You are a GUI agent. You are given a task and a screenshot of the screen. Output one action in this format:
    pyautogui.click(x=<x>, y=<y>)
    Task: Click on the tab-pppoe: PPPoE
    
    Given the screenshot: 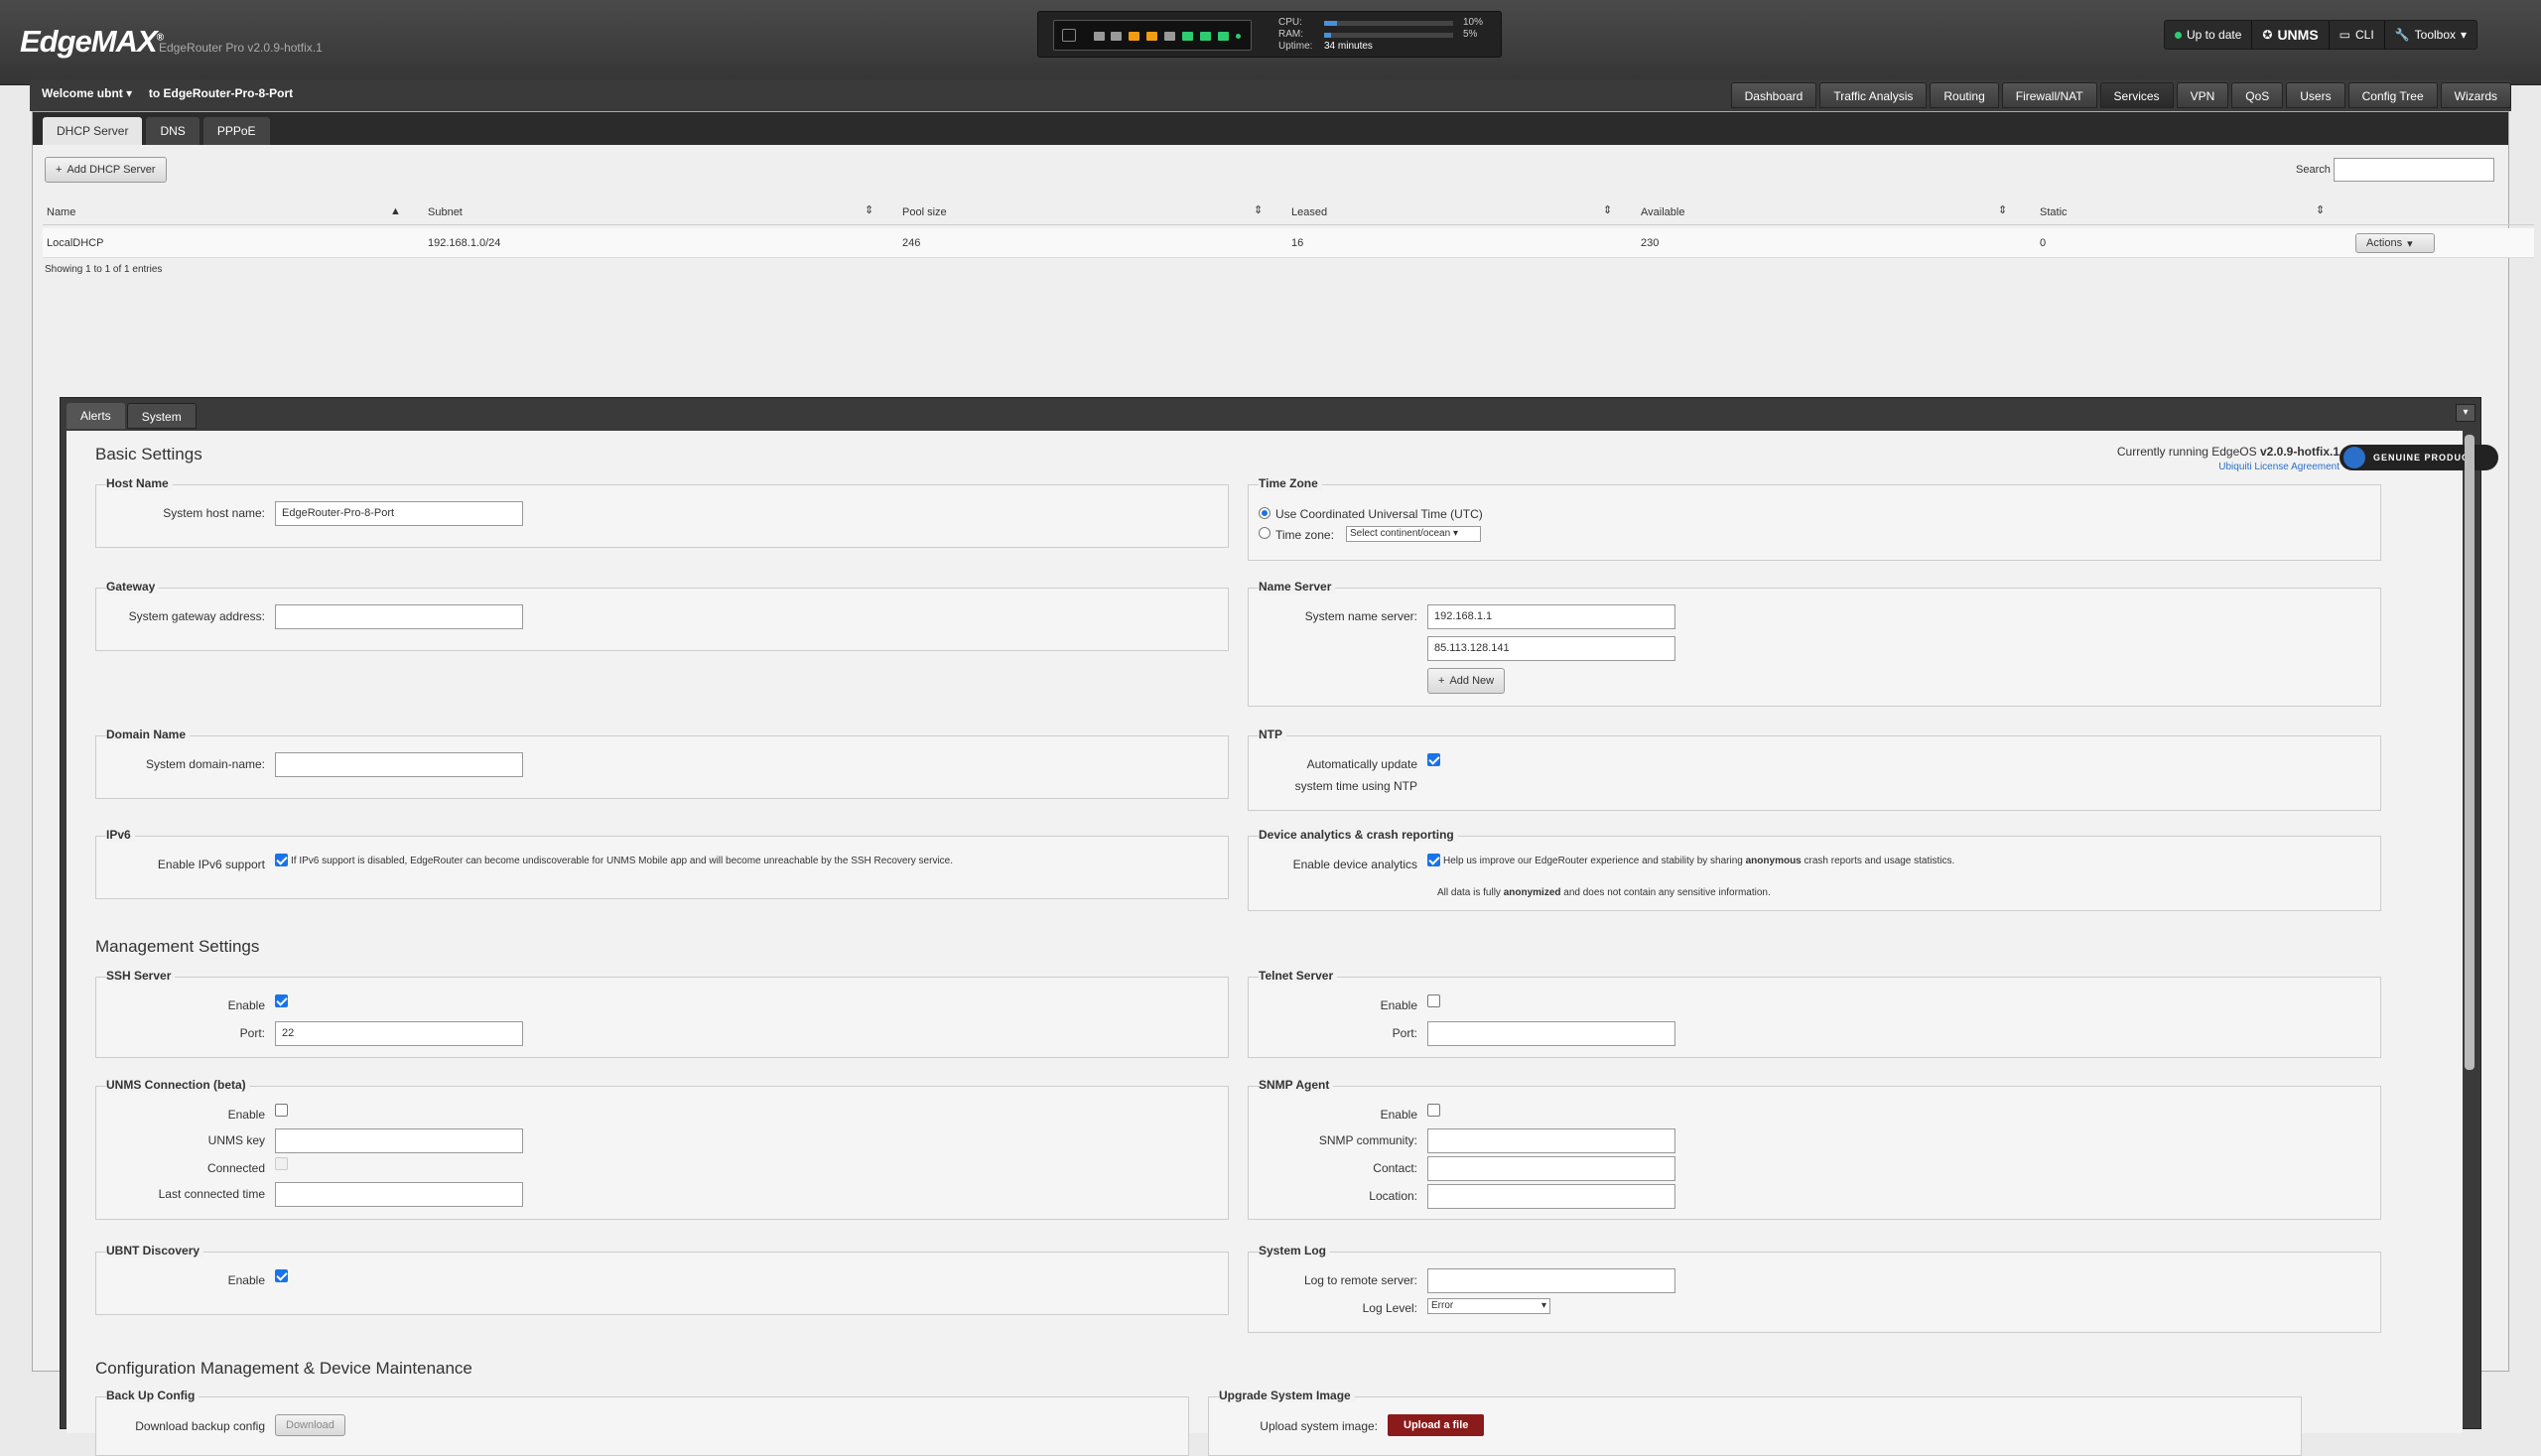 What is the action you would take?
    pyautogui.click(x=236, y=131)
    